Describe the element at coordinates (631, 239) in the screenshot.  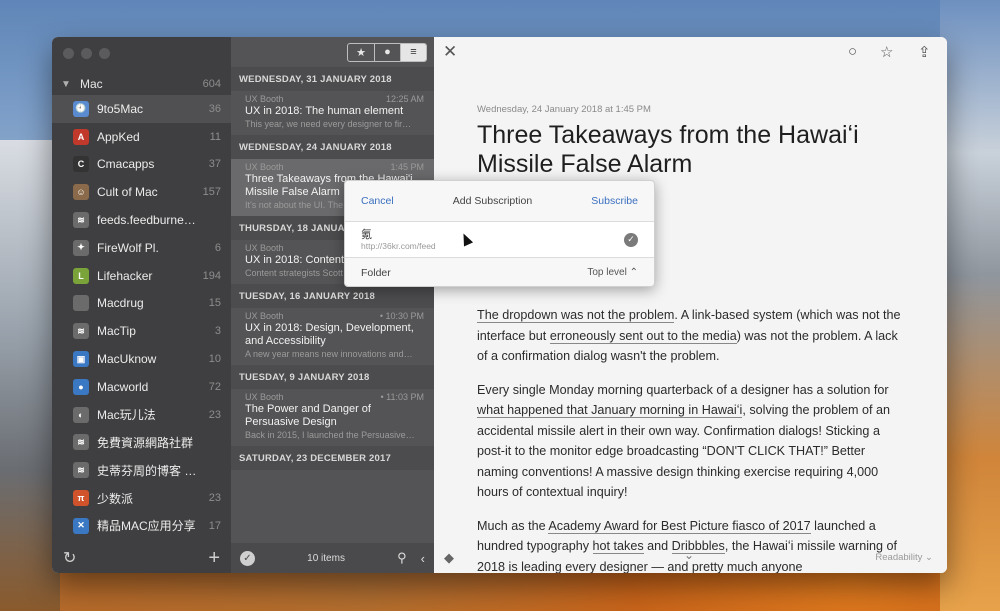
I see `checkmark-icon: ✓` at that location.